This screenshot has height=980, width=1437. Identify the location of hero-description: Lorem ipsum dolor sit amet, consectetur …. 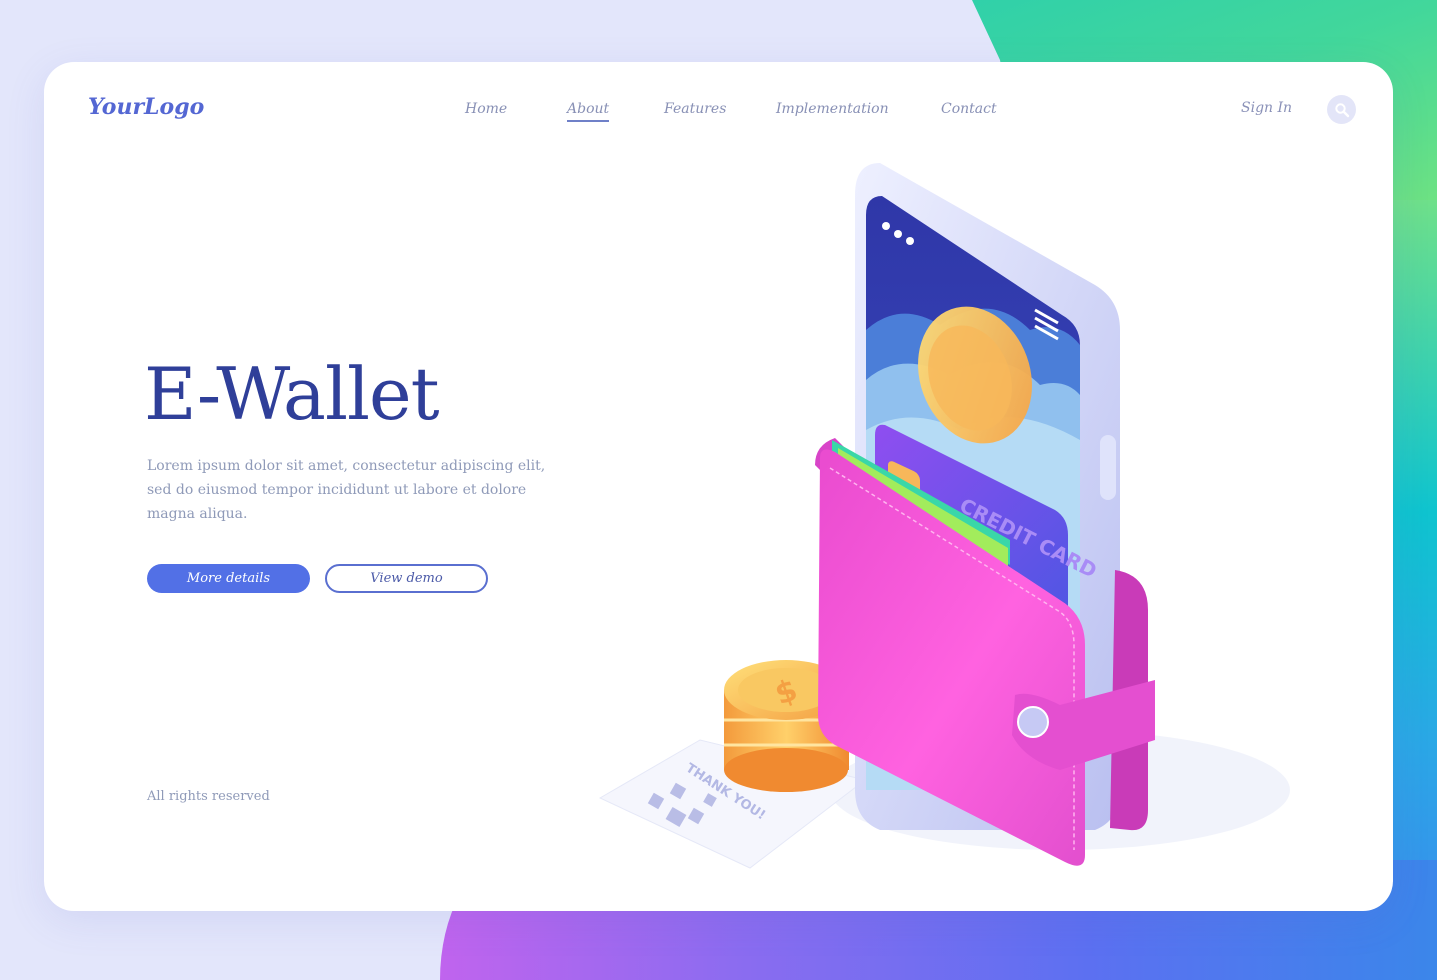
(346, 490).